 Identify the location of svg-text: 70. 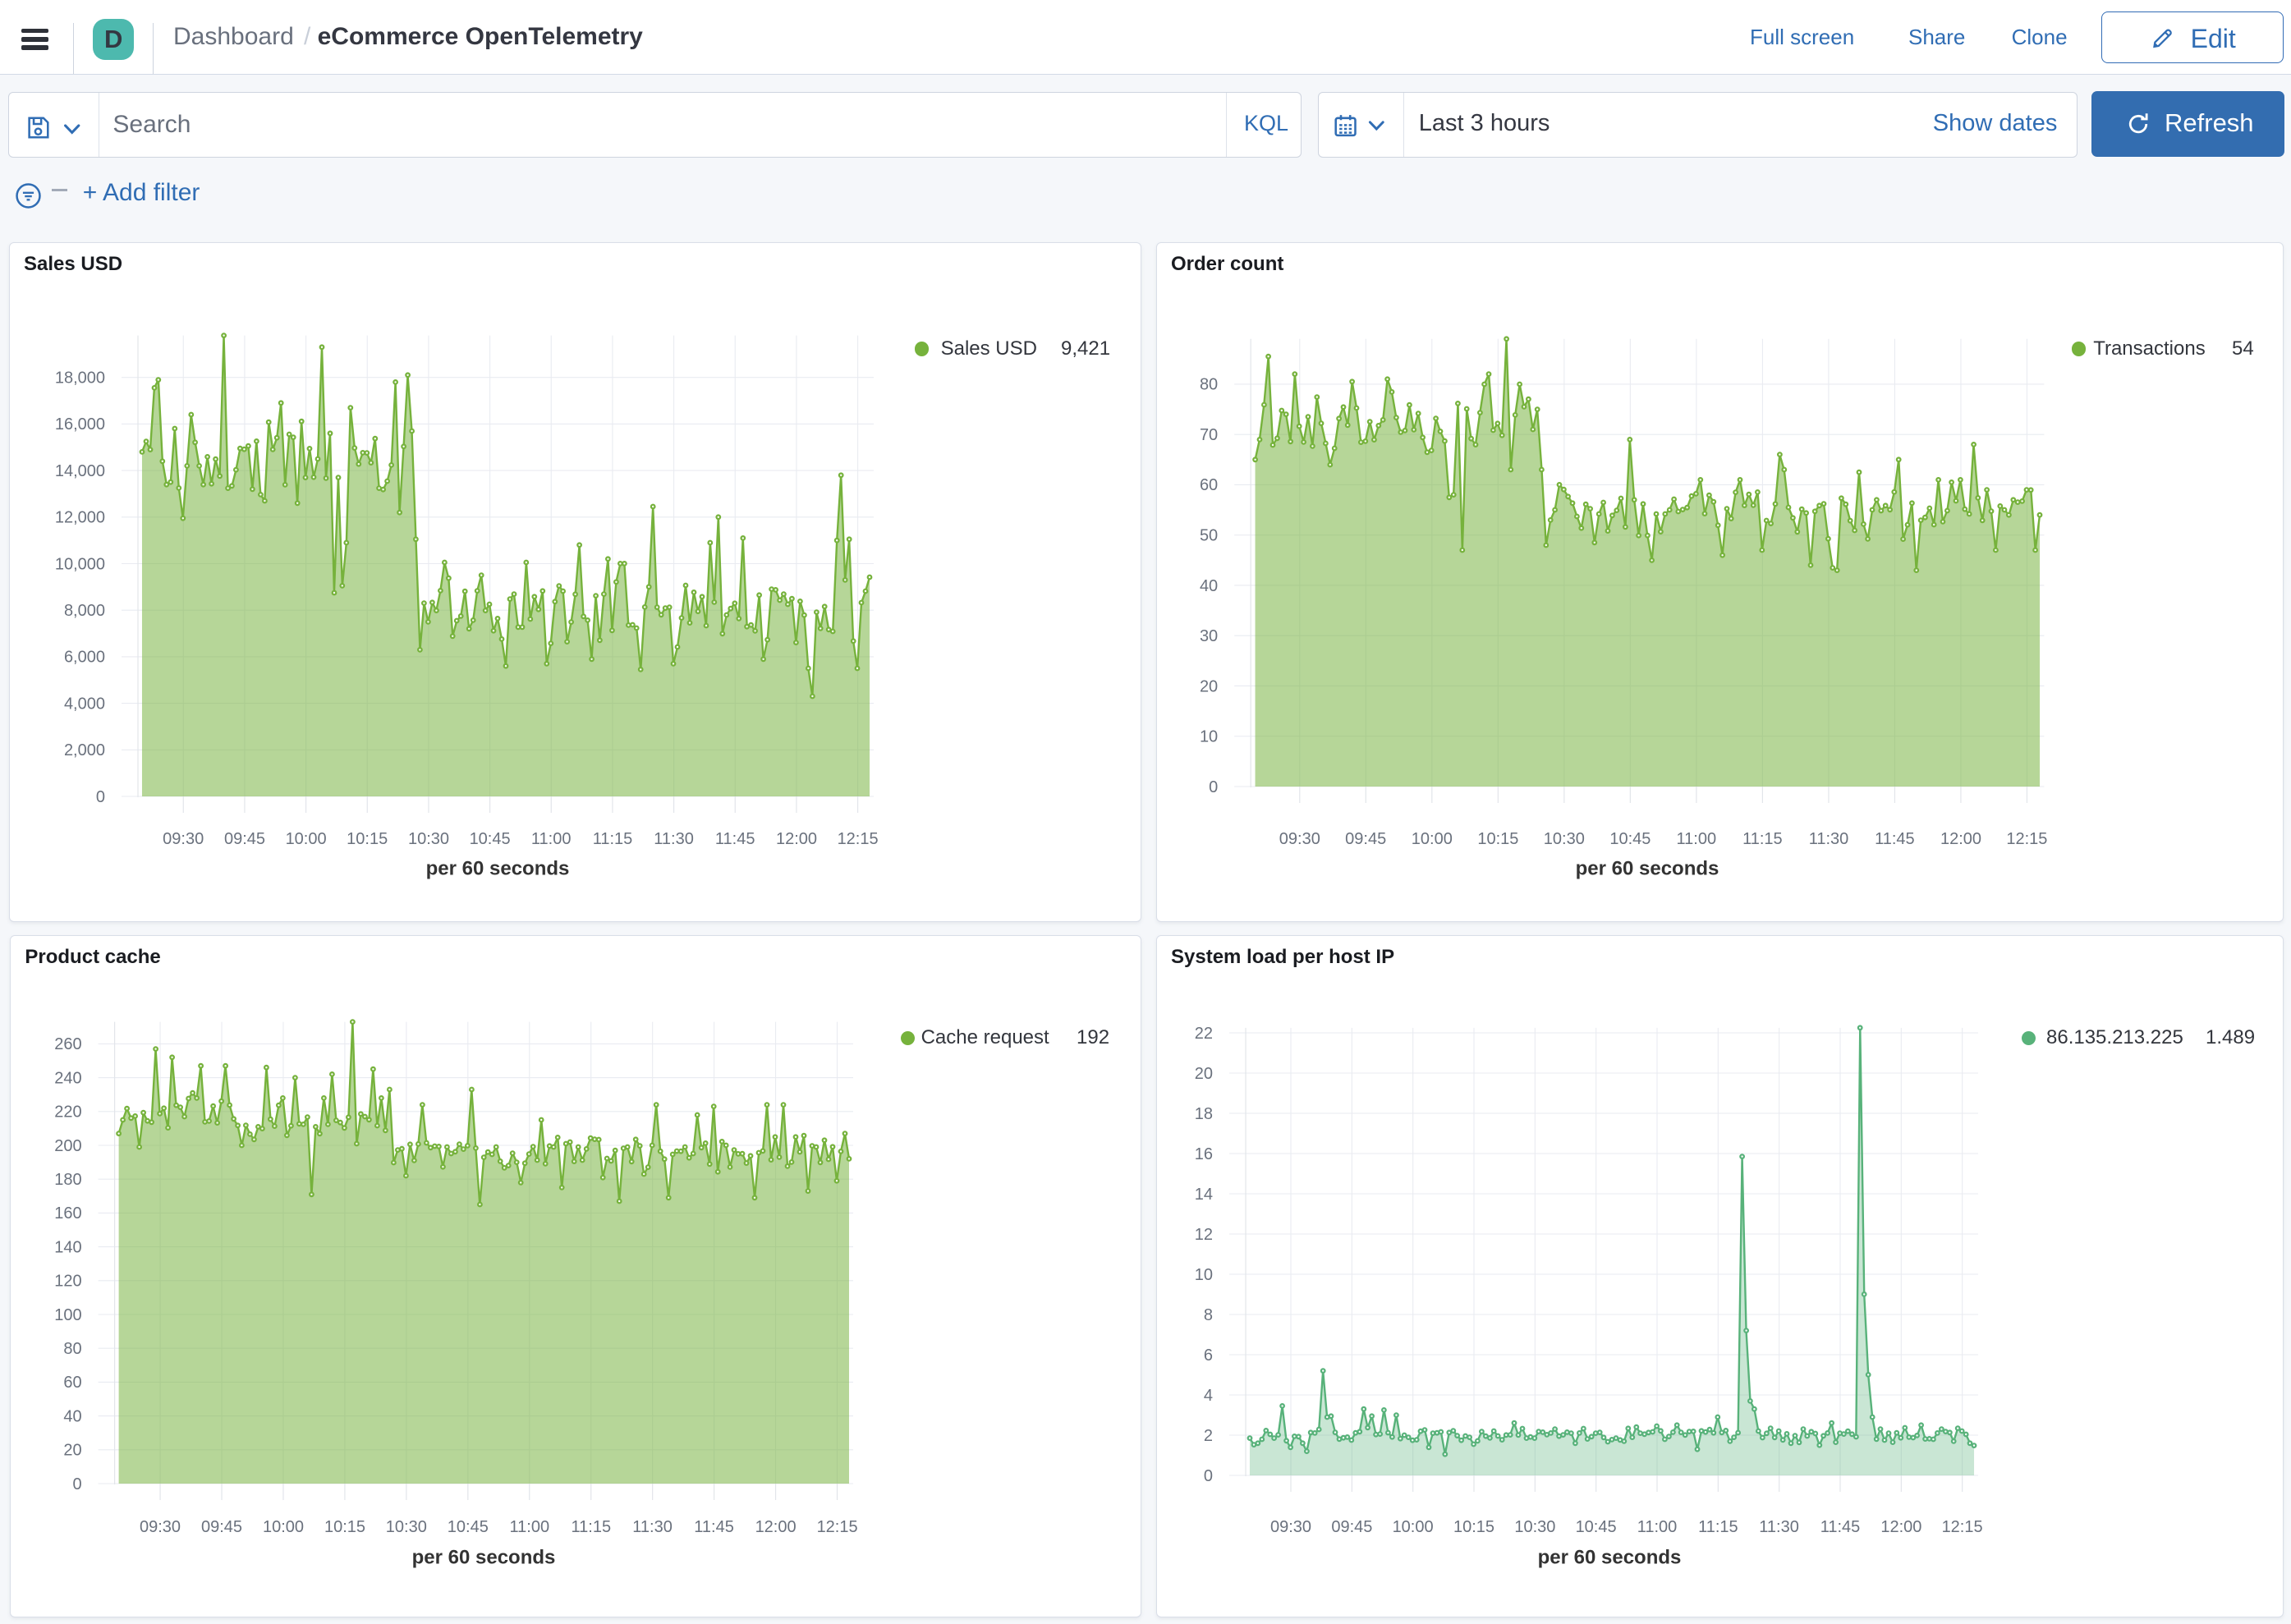
(1209, 435).